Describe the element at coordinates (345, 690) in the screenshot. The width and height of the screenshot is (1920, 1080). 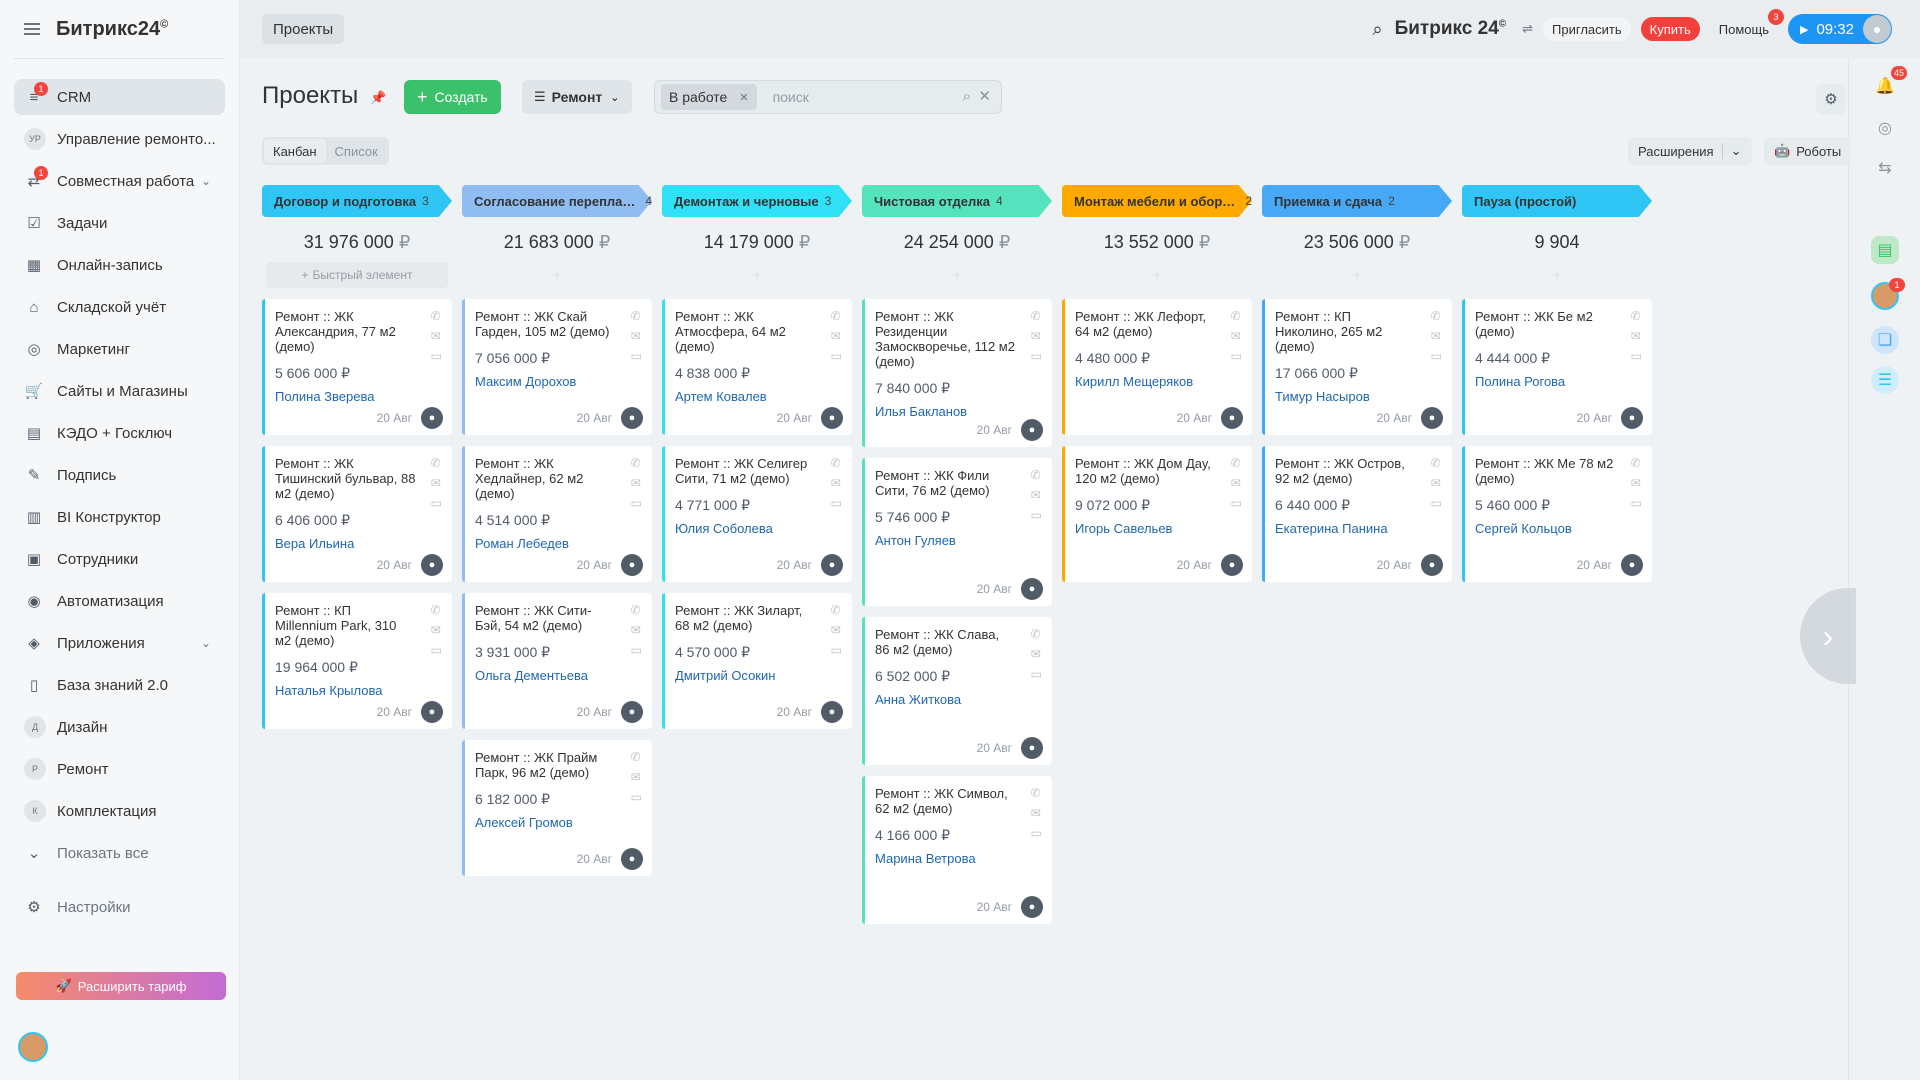
I see `card-responsible: Наталья Крылова` at that location.